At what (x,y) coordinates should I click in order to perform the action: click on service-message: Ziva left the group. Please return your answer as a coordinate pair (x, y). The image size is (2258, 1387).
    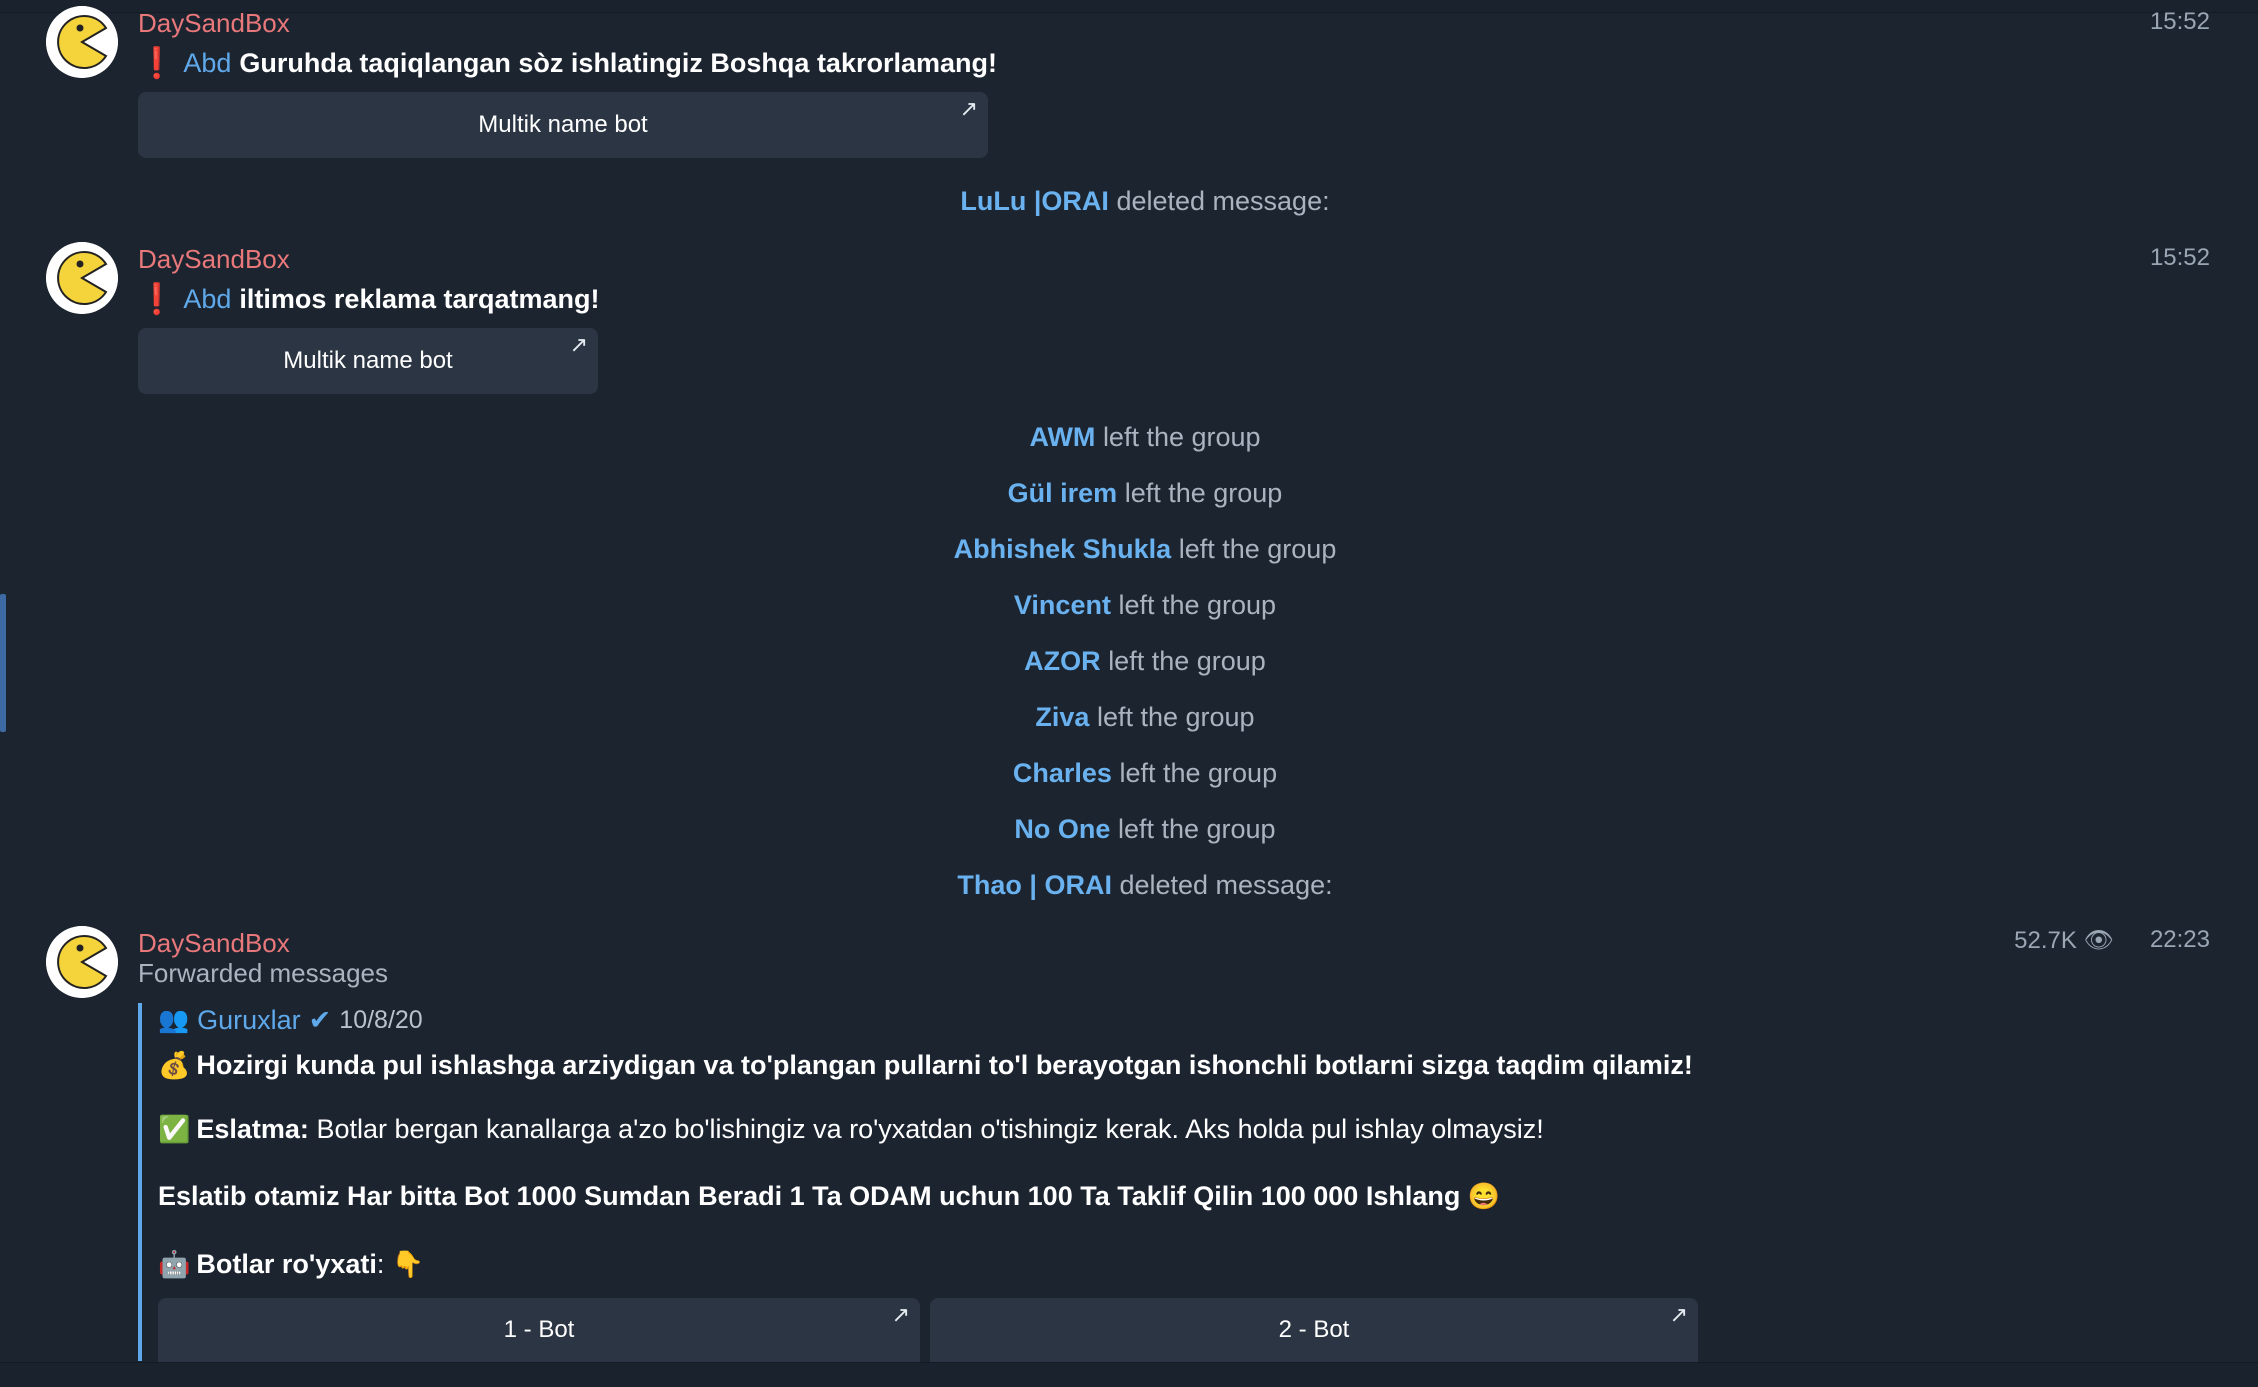
    Looking at the image, I should click on (1129, 717).